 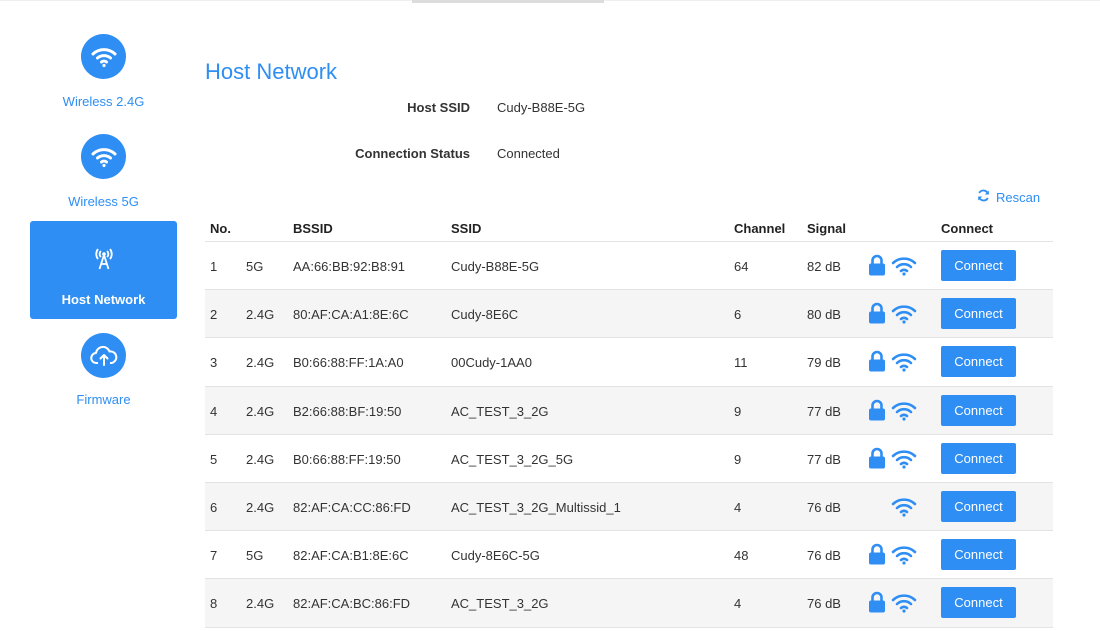 What do you see at coordinates (760, 228) in the screenshot?
I see `column-header-channel: Channel` at bounding box center [760, 228].